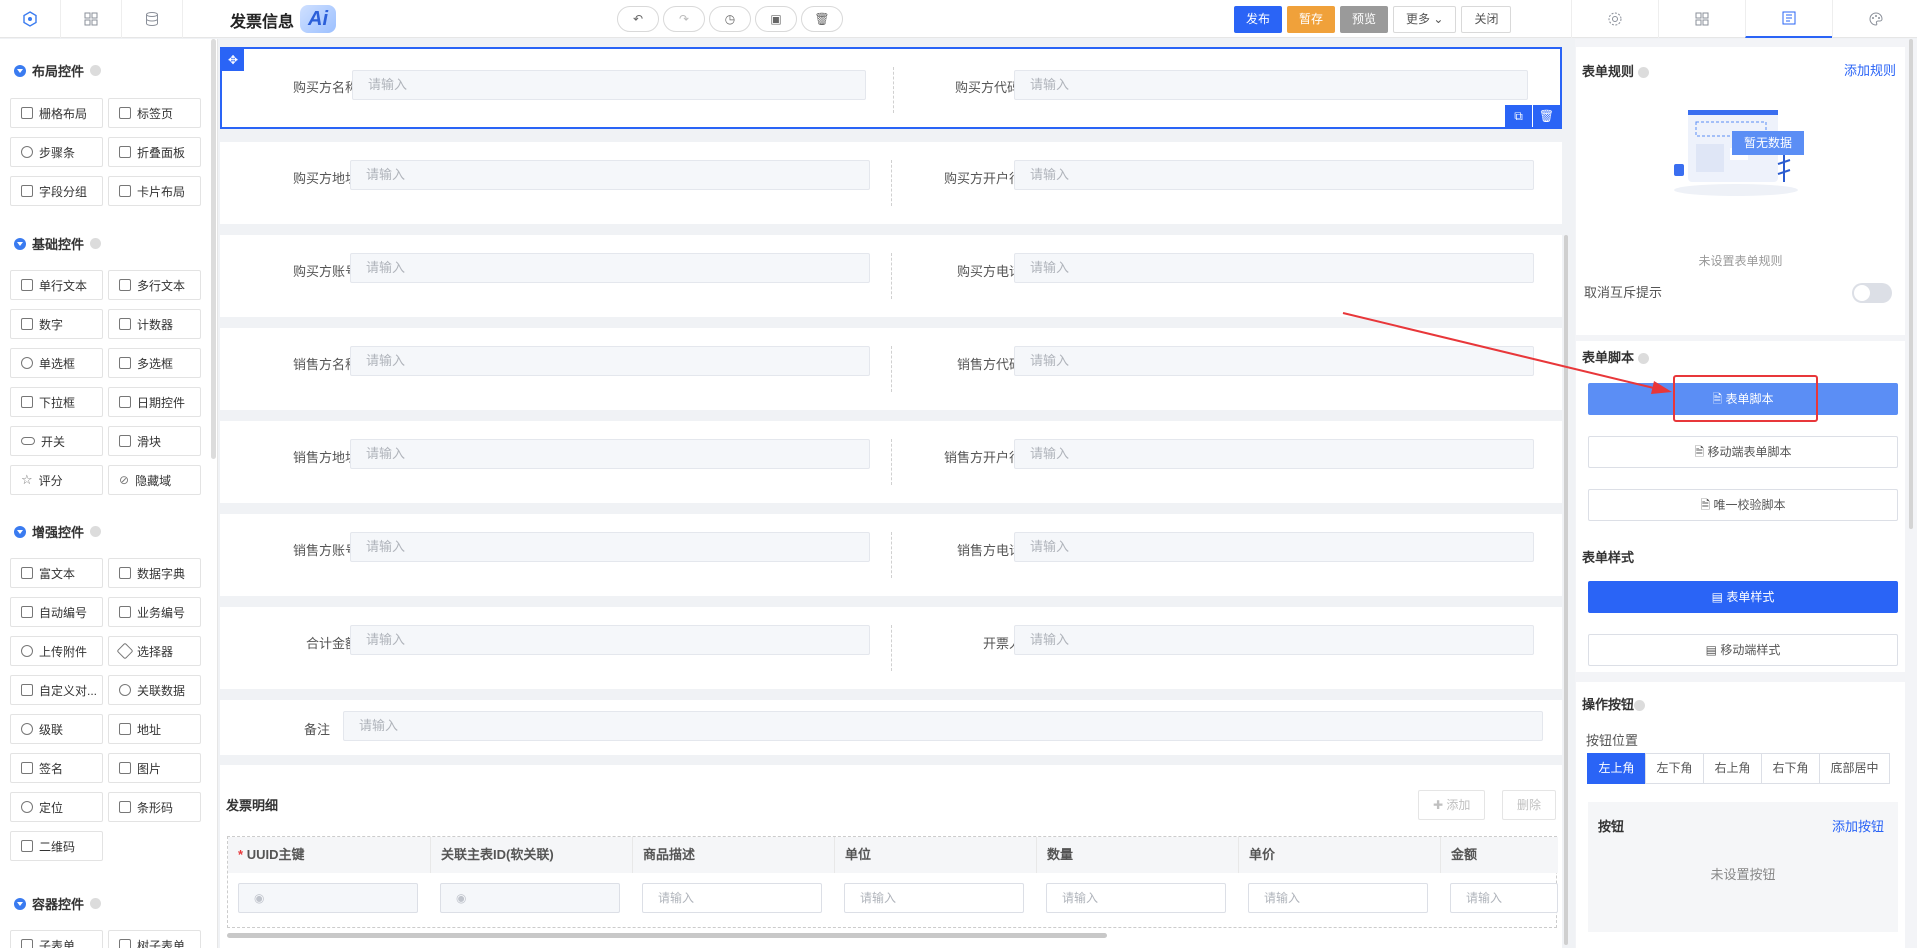  What do you see at coordinates (1872, 293) in the screenshot?
I see `mutex-toggle` at bounding box center [1872, 293].